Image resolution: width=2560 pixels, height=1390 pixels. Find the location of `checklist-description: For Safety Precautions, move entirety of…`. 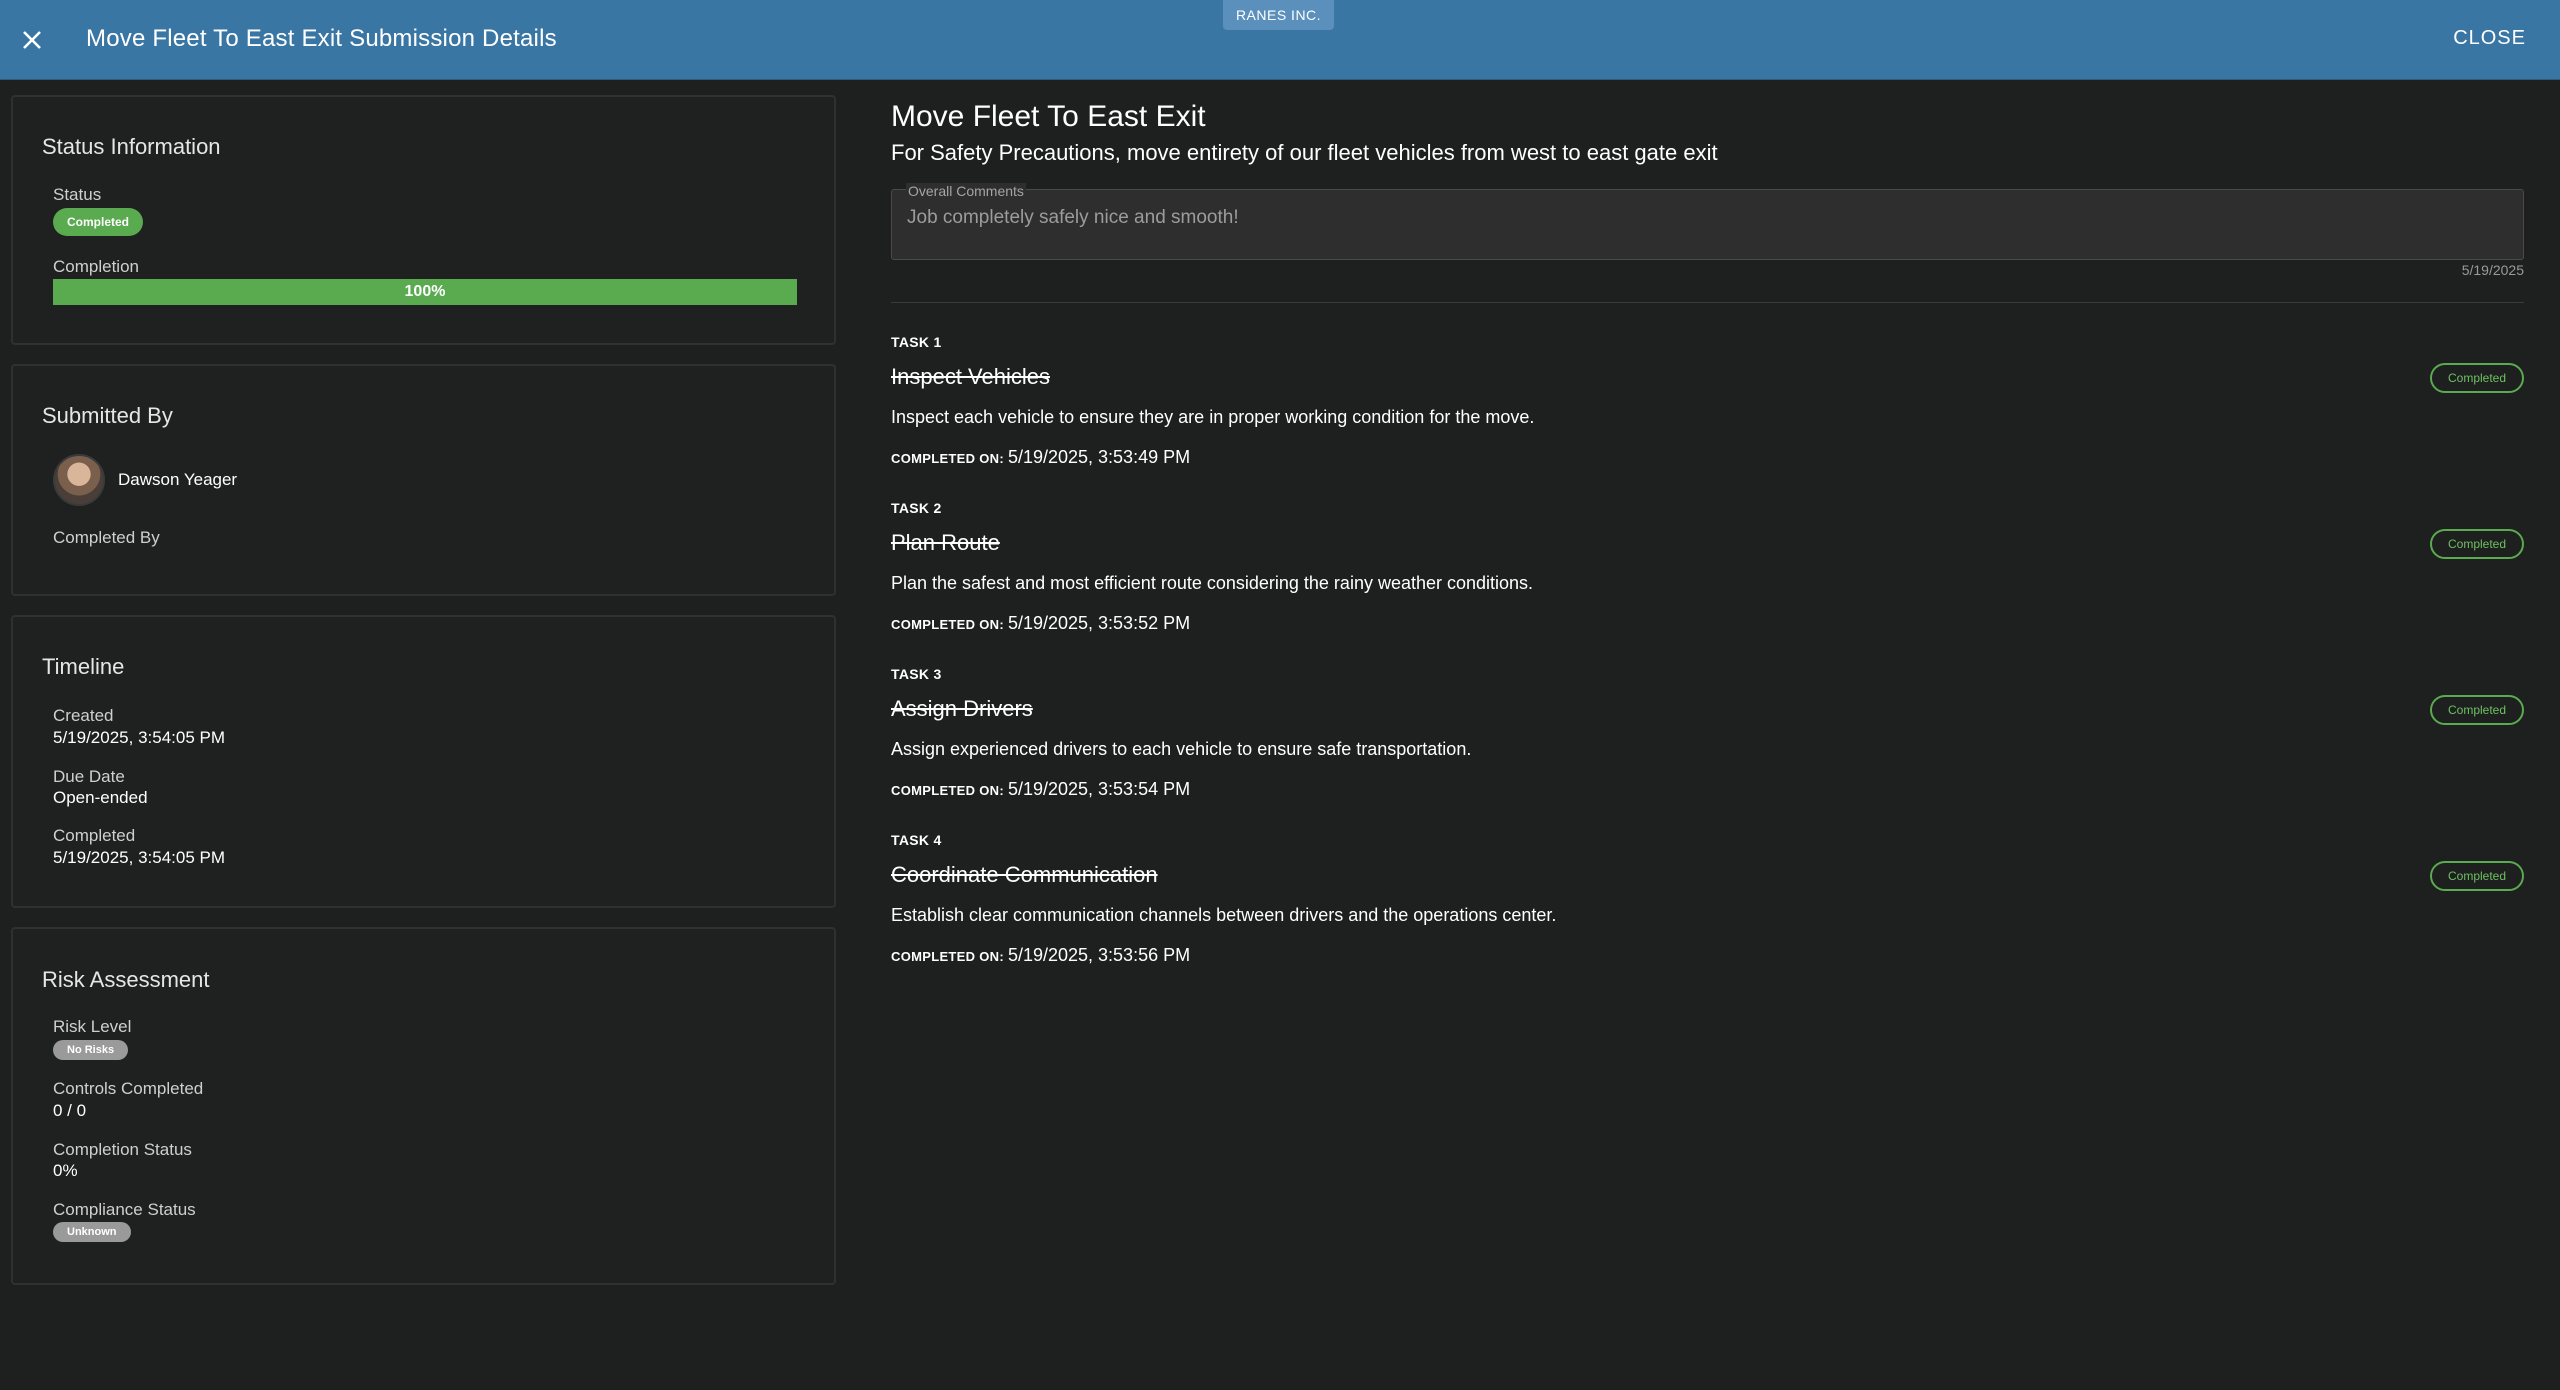

checklist-description: For Safety Precautions, move entirety of… is located at coordinates (1304, 152).